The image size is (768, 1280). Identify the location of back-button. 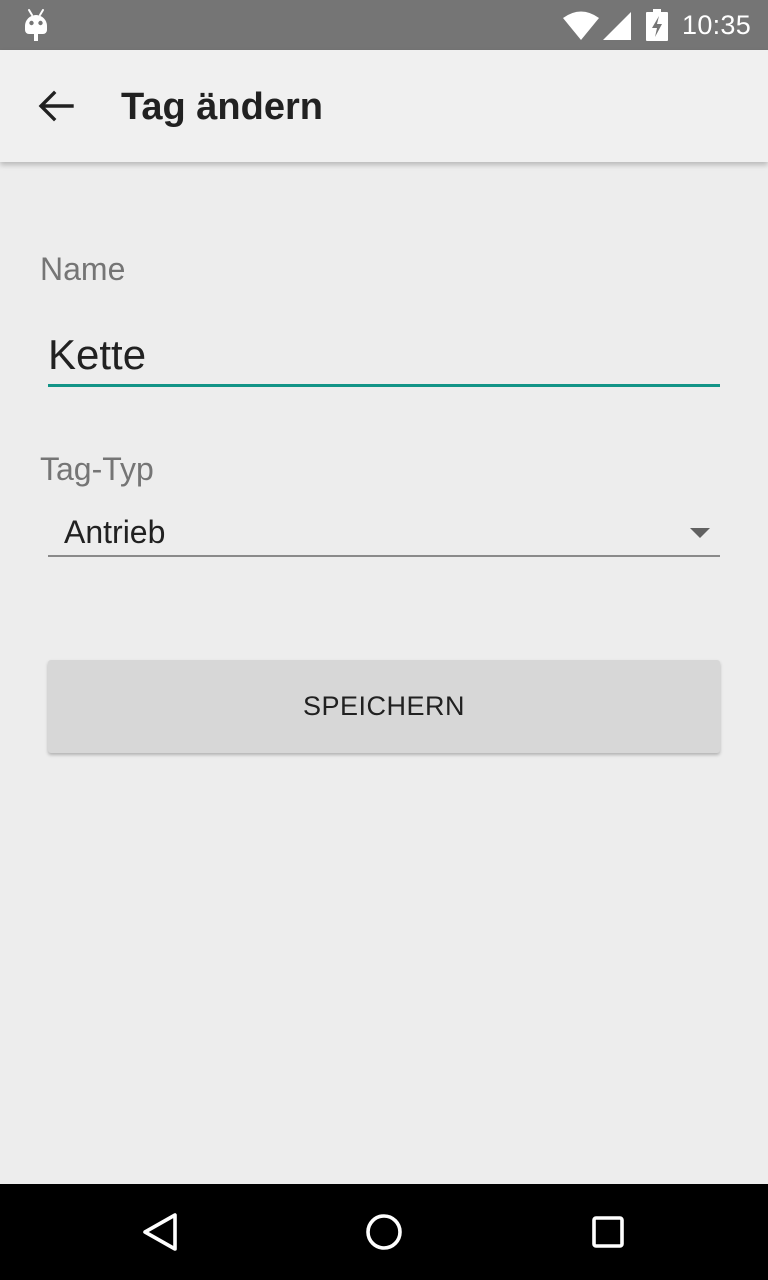
(56, 106).